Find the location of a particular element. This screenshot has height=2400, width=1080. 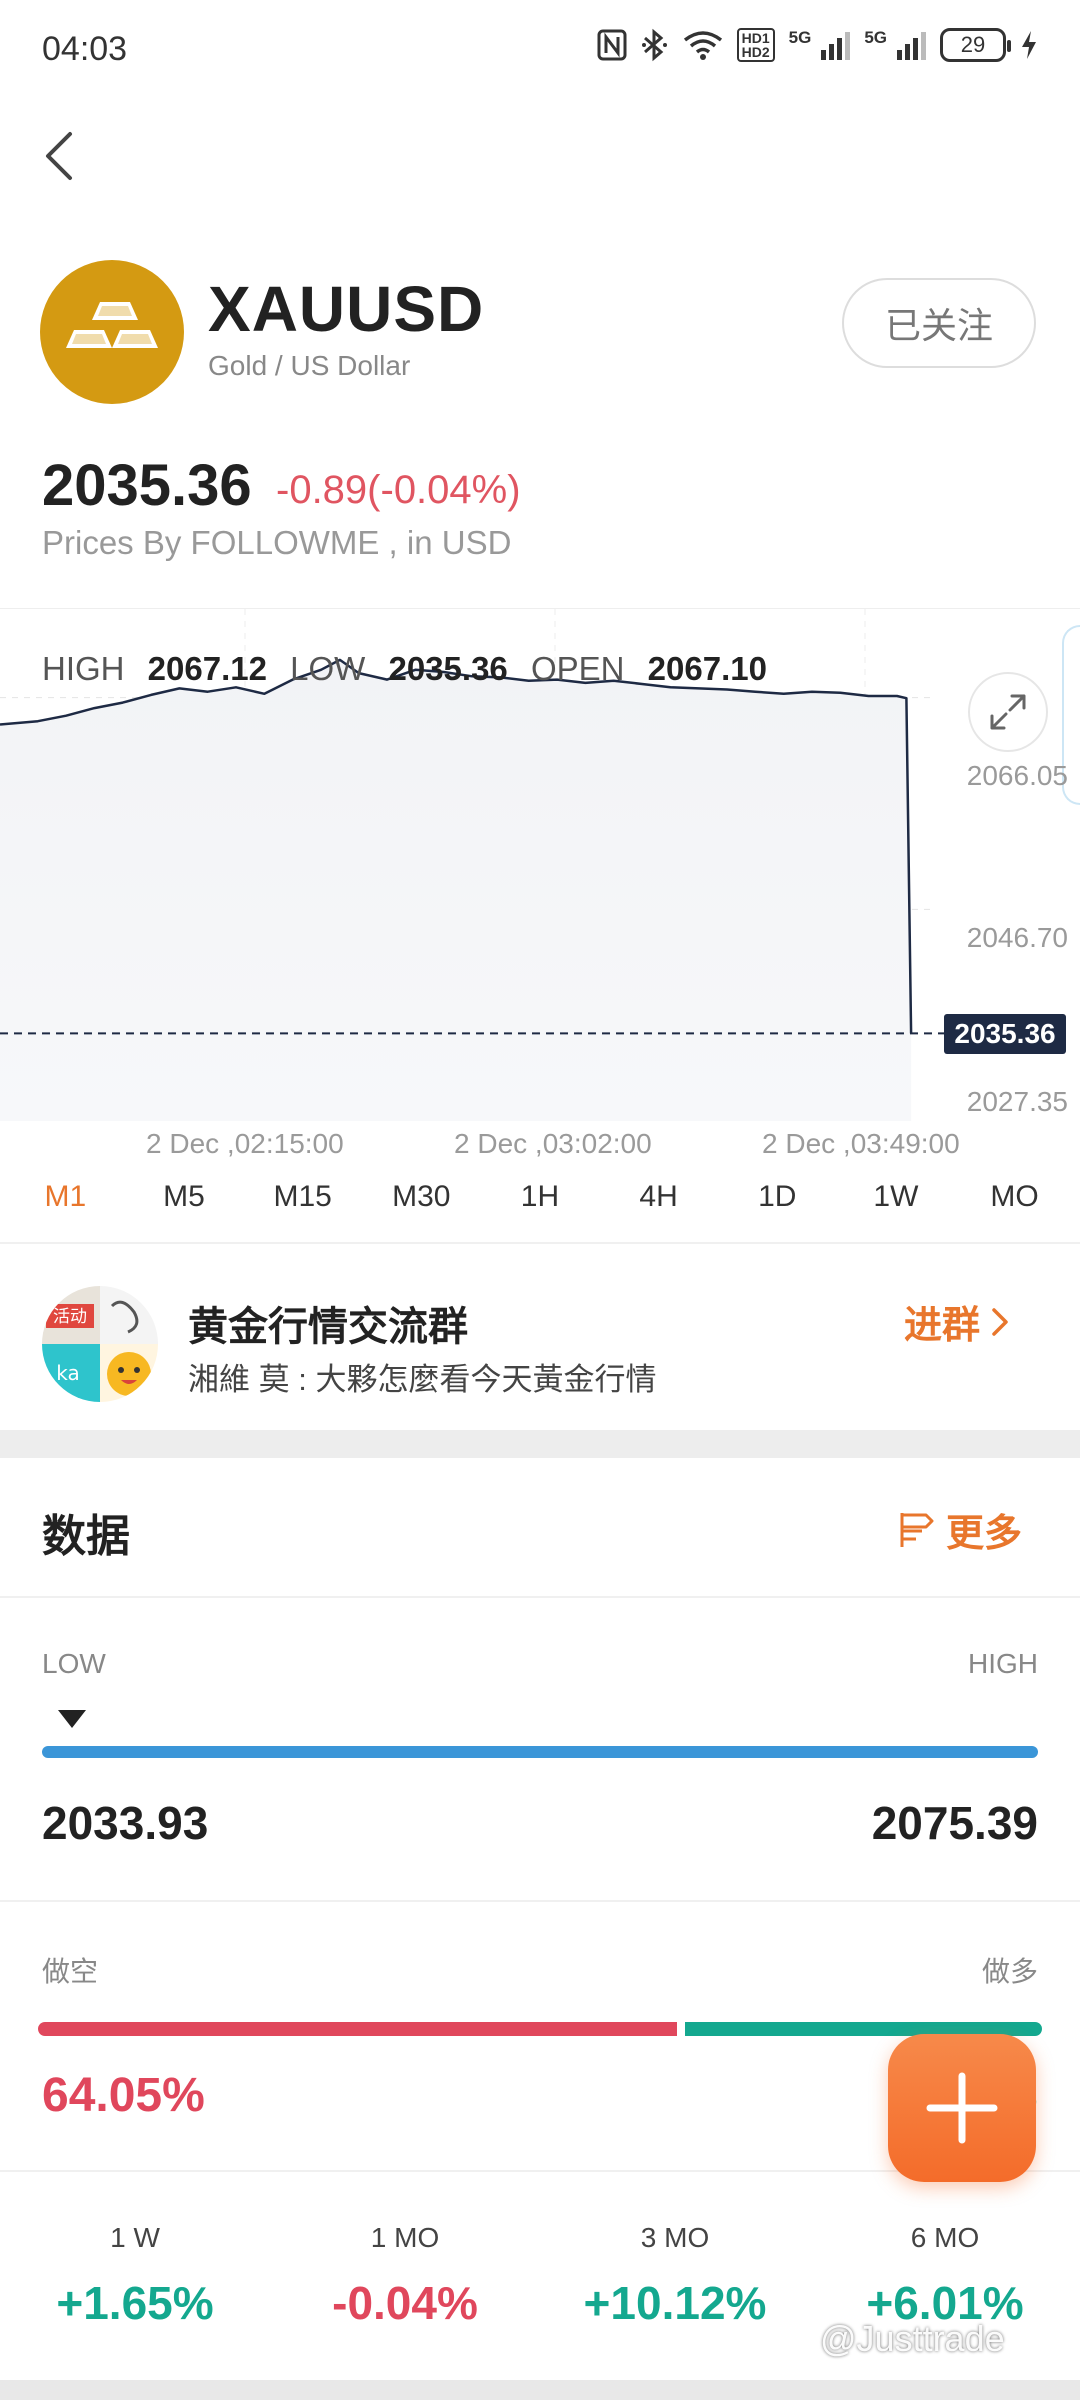

status-bar: 04:03 HD1 HD2 5G 5G 29 is located at coordinates (540, 50).